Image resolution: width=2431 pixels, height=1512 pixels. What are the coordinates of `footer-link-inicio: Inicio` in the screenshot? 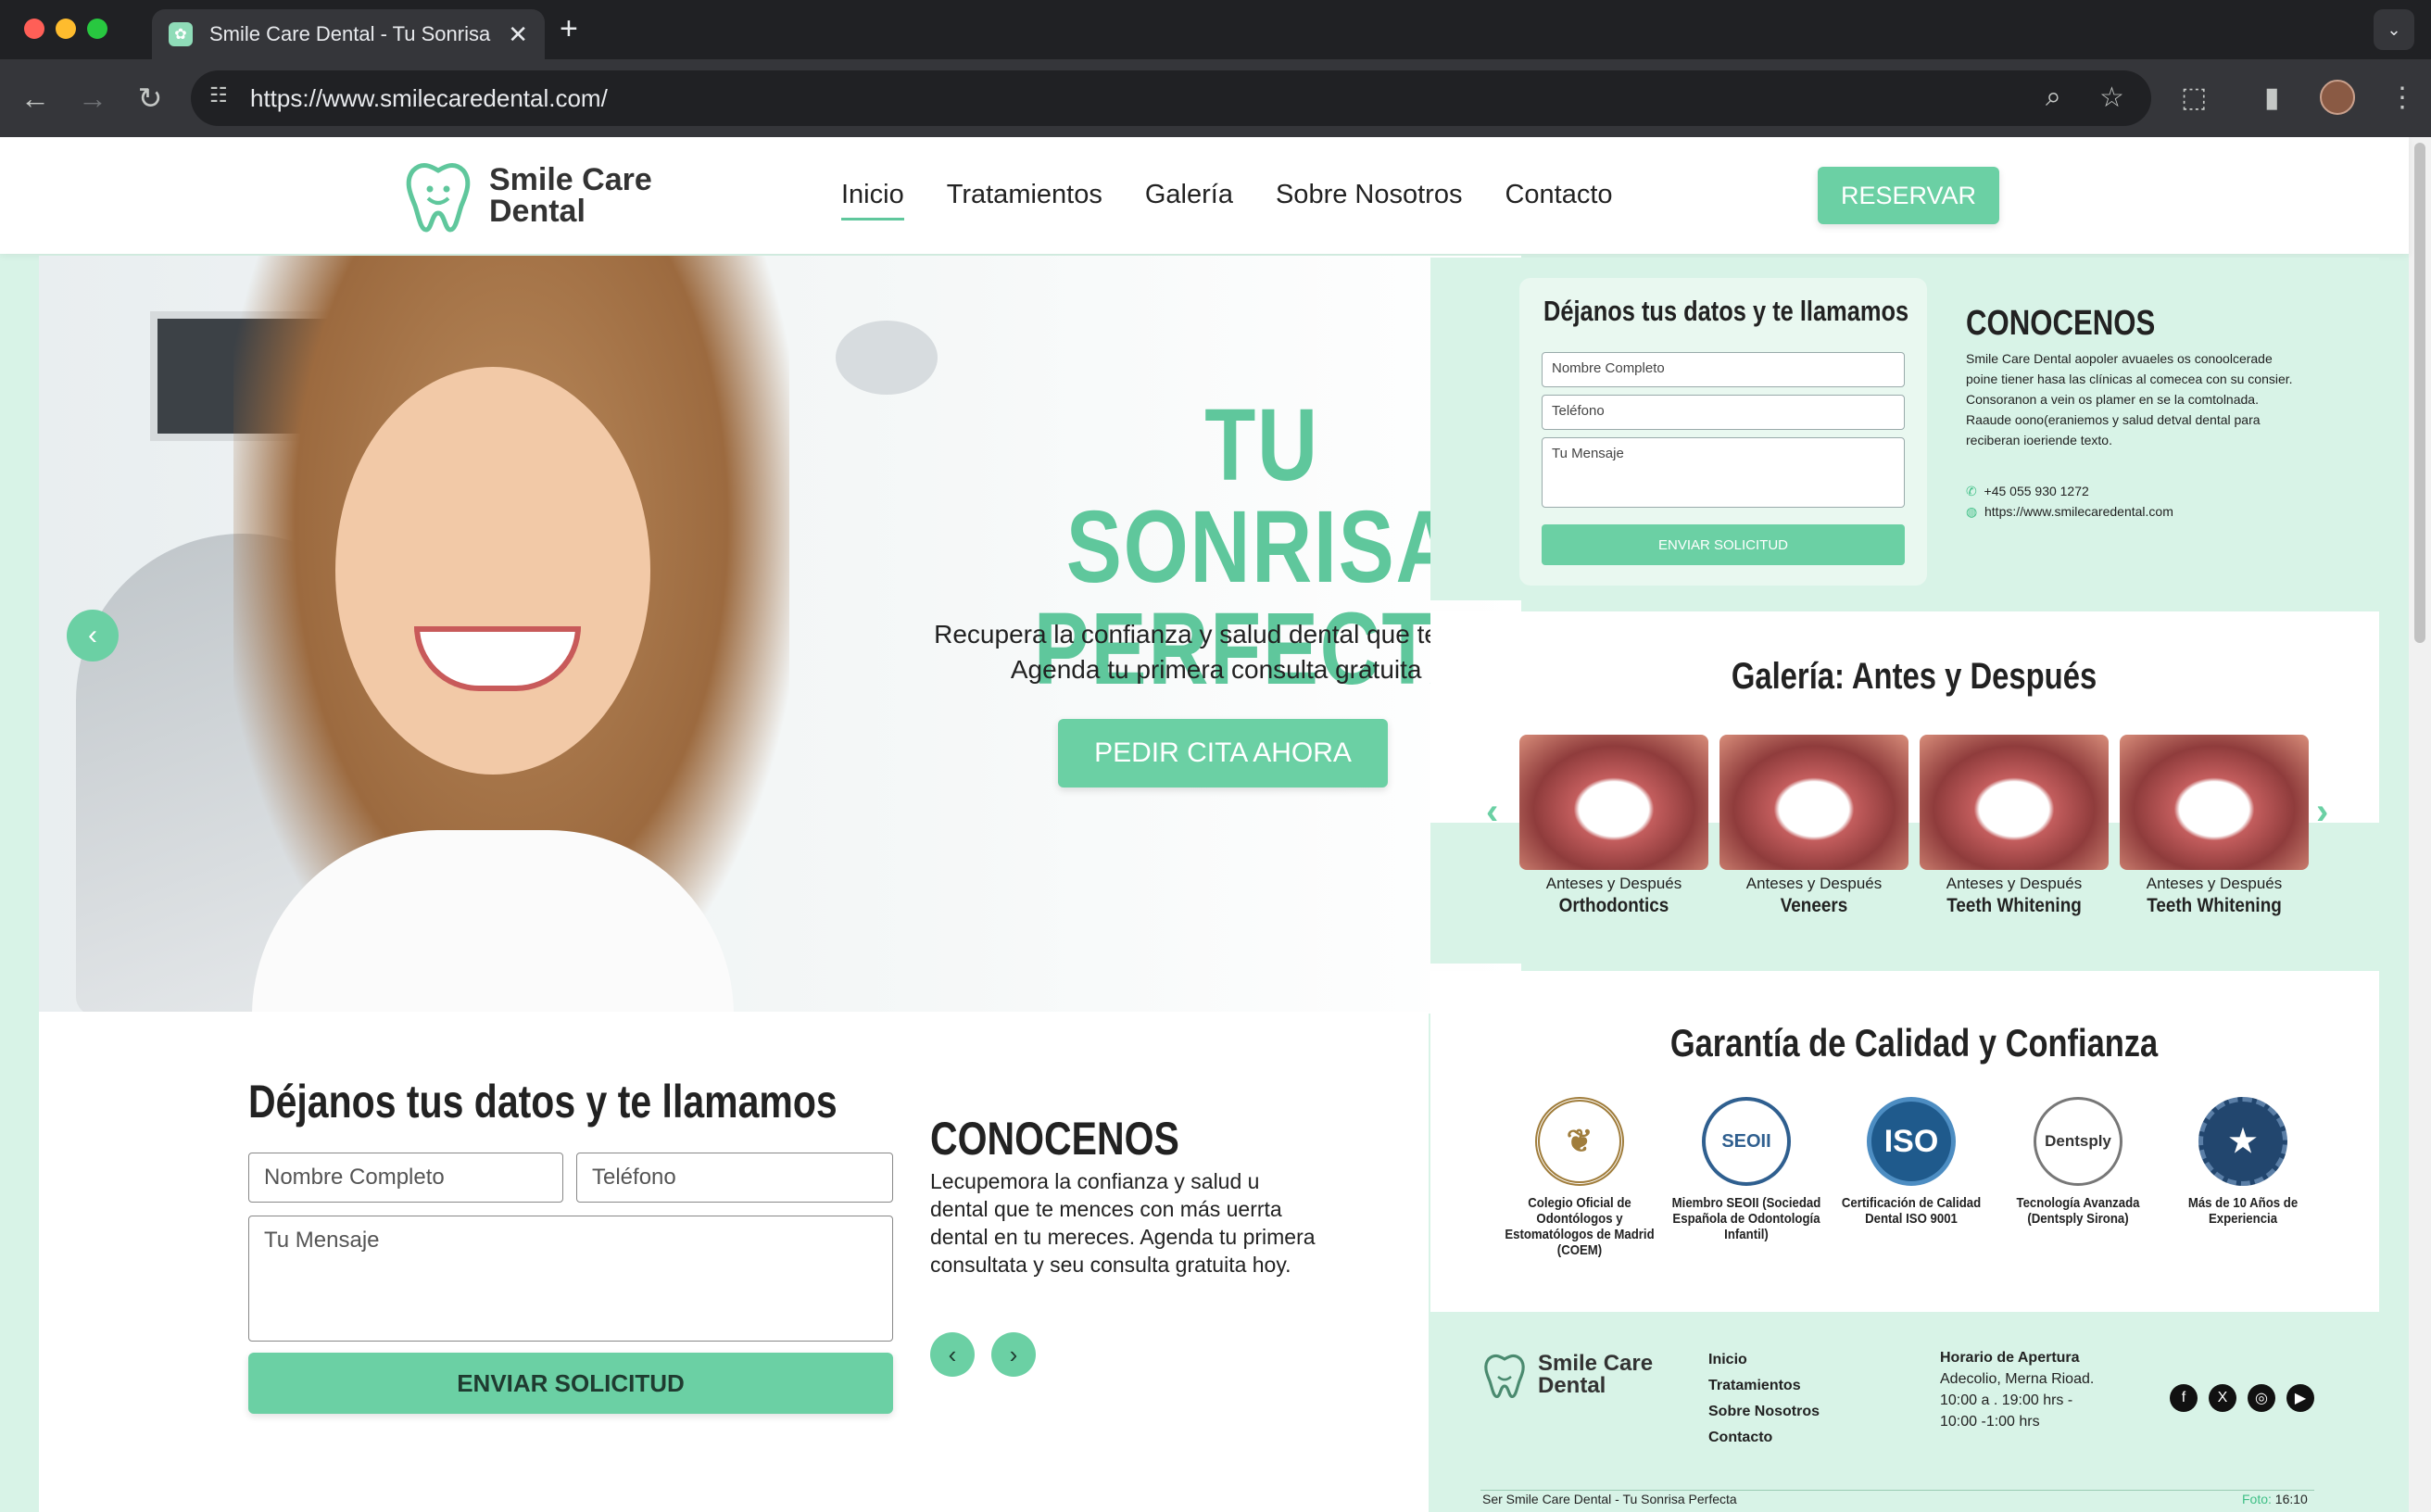 It's located at (1764, 1360).